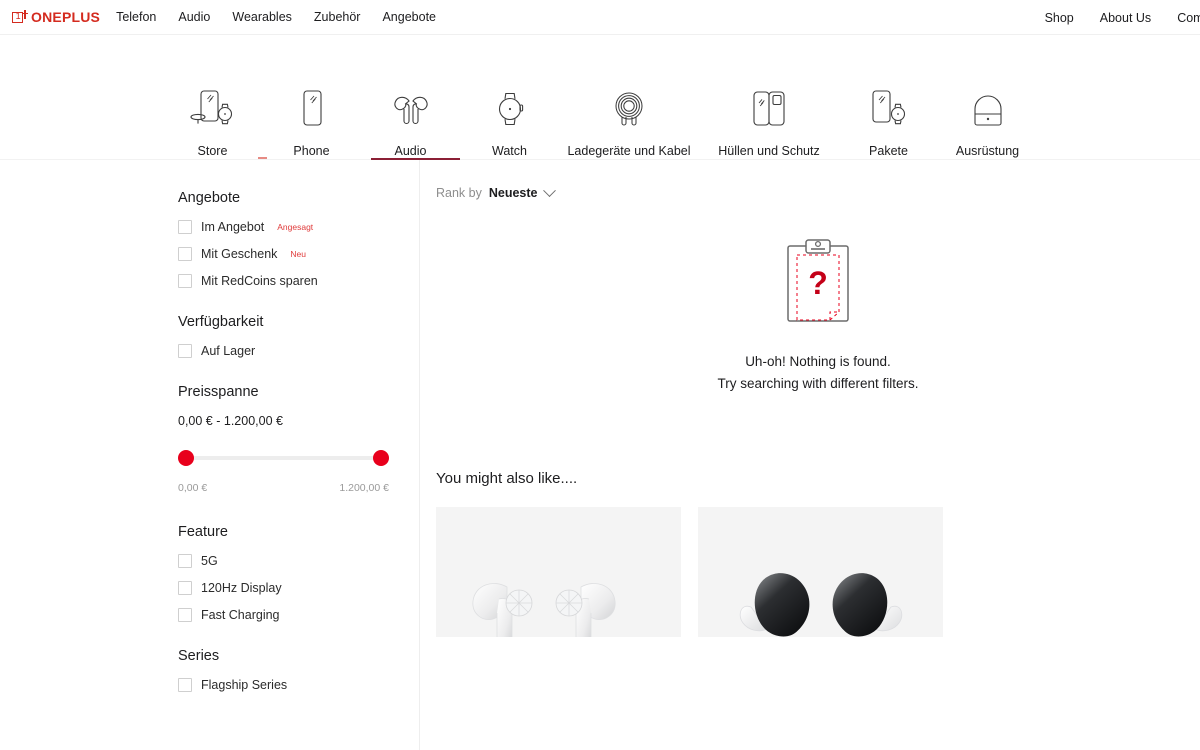 This screenshot has width=1200, height=750. What do you see at coordinates (769, 110) in the screenshot?
I see `case-icon` at bounding box center [769, 110].